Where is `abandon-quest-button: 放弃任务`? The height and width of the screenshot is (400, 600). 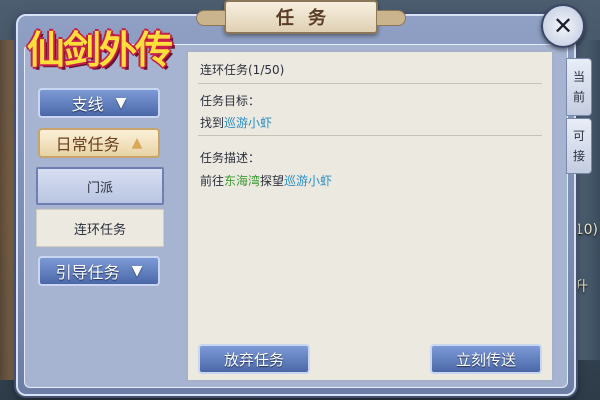 abandon-quest-button: 放弃任务 is located at coordinates (254, 359).